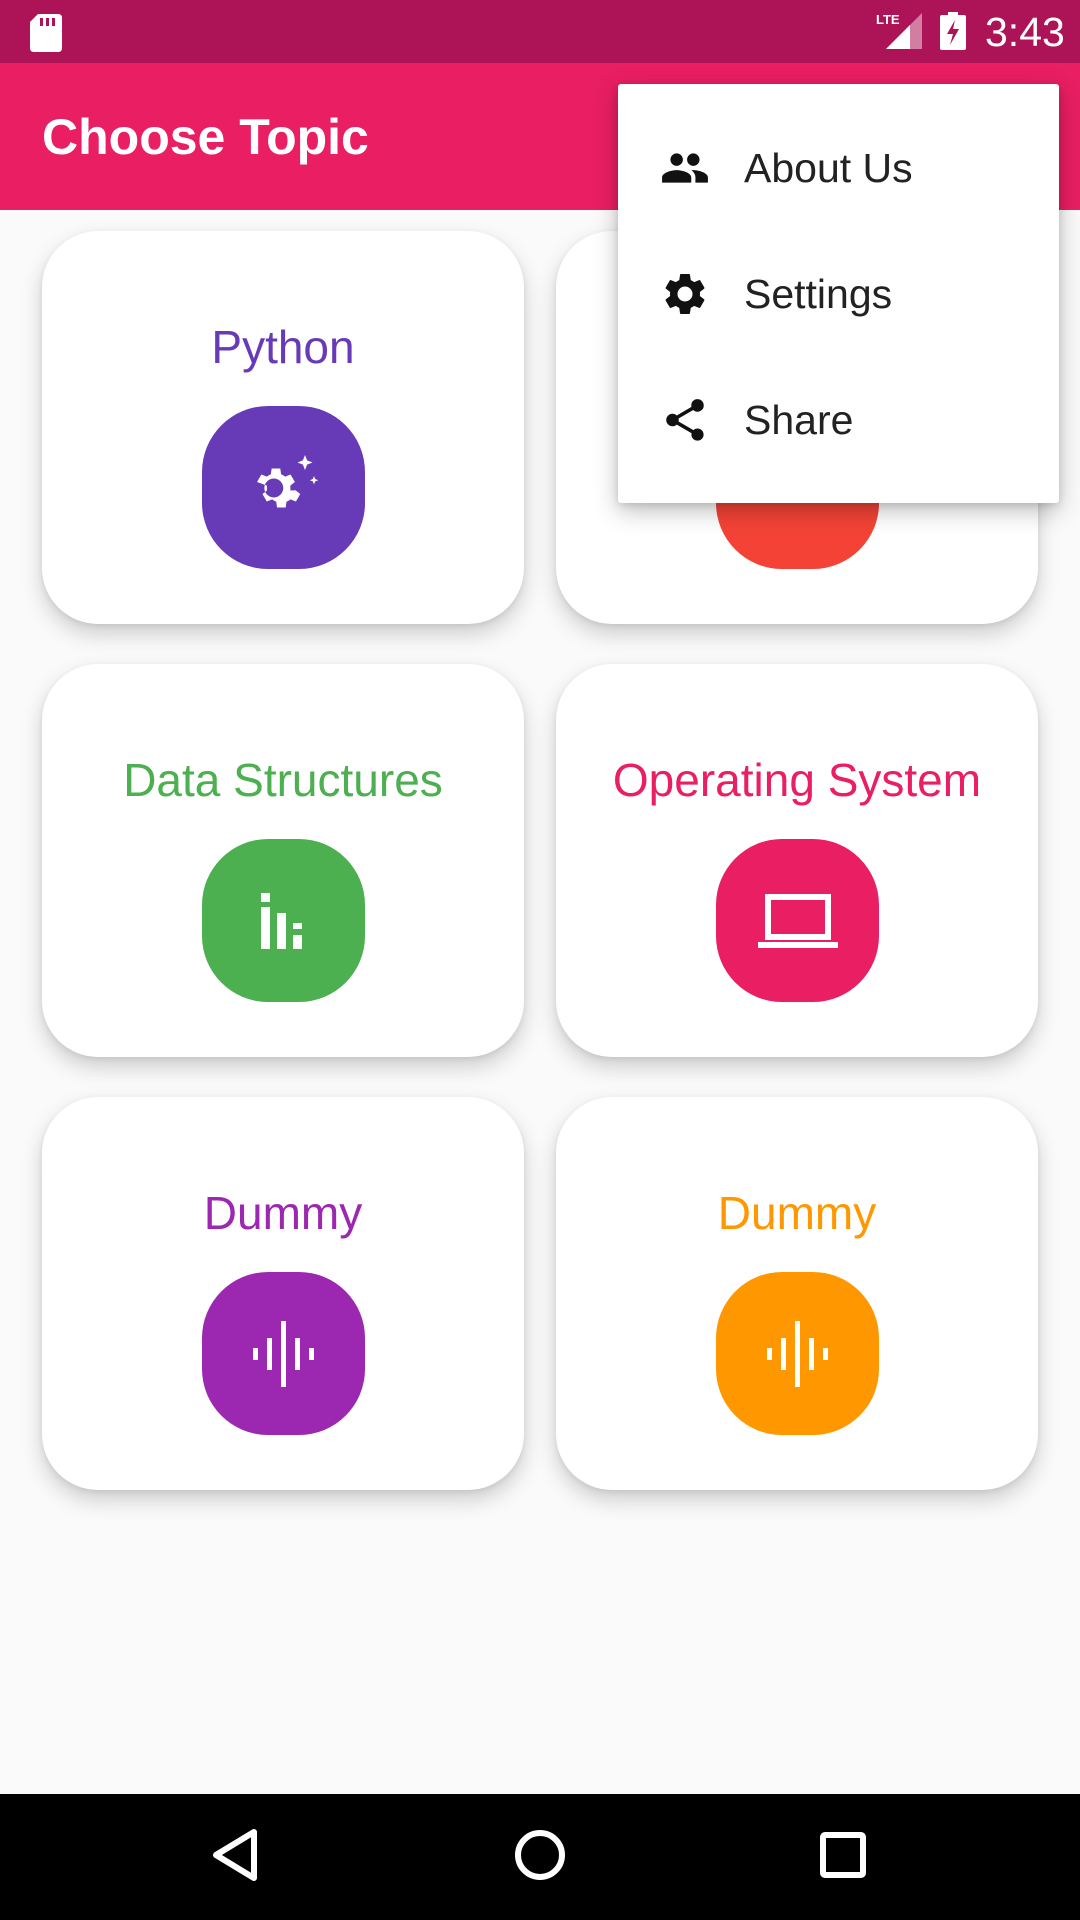  I want to click on topic-card-dummy-1: Dummy, so click(283, 1293).